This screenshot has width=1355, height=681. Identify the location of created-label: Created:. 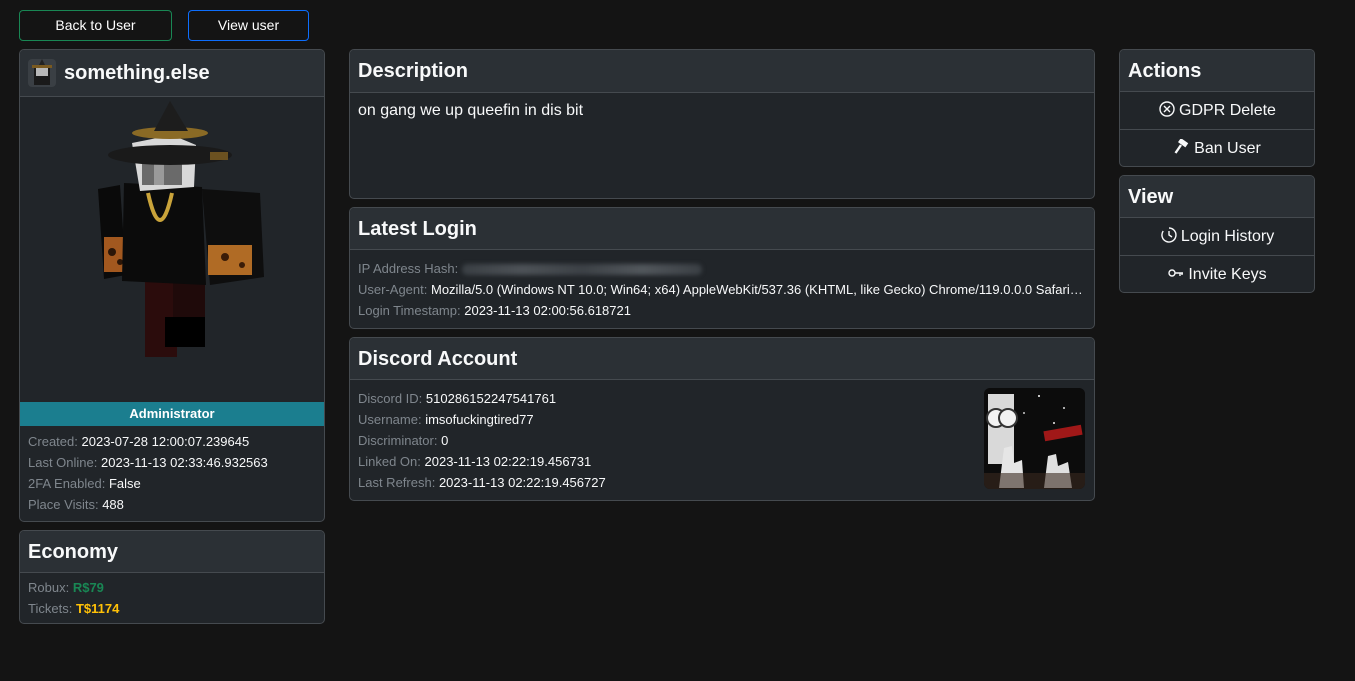
(53, 441).